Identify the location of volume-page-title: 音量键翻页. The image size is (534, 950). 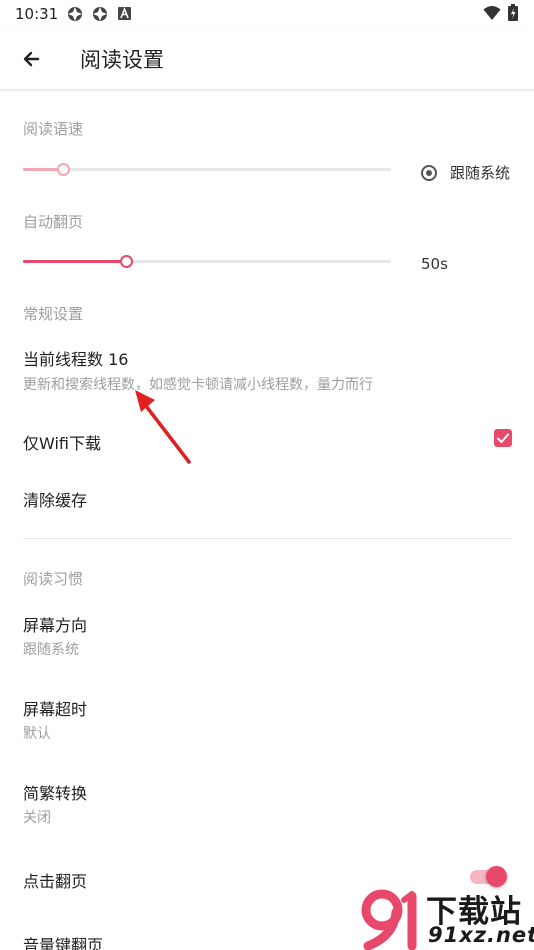
(63, 943).